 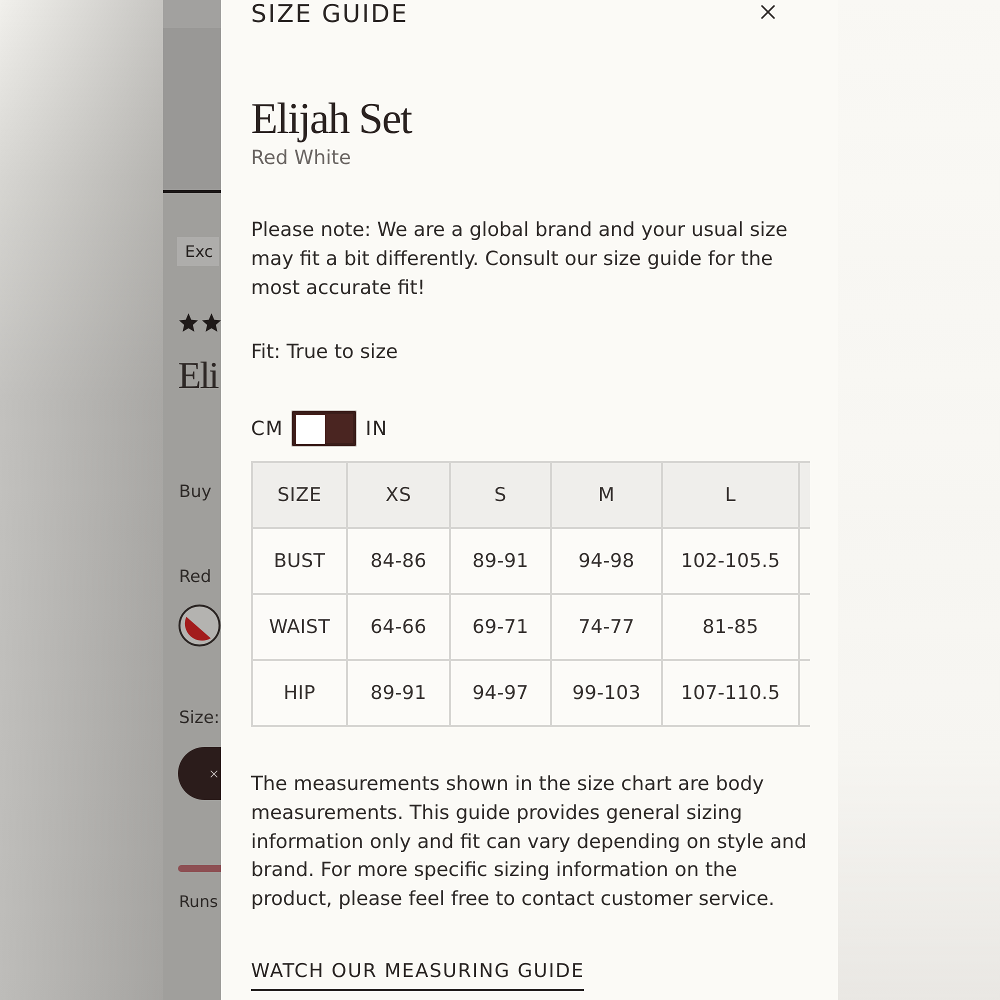 What do you see at coordinates (195, 492) in the screenshot?
I see `buy-label: Buy` at bounding box center [195, 492].